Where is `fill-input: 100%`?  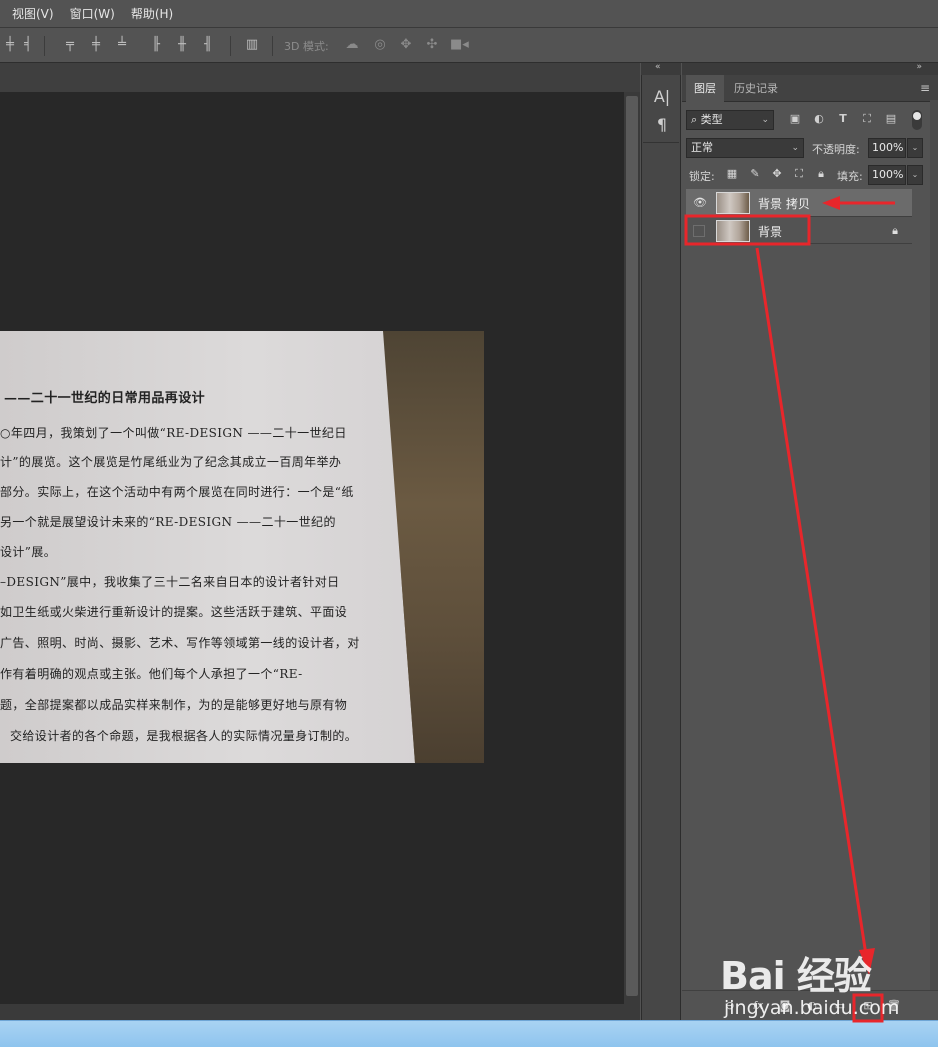
fill-input: 100% is located at coordinates (887, 175).